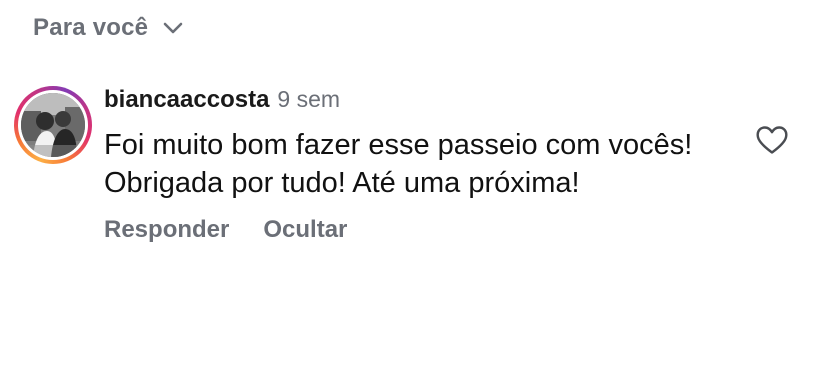  What do you see at coordinates (404, 230) in the screenshot?
I see `comment-actions: Responder Ocultar` at bounding box center [404, 230].